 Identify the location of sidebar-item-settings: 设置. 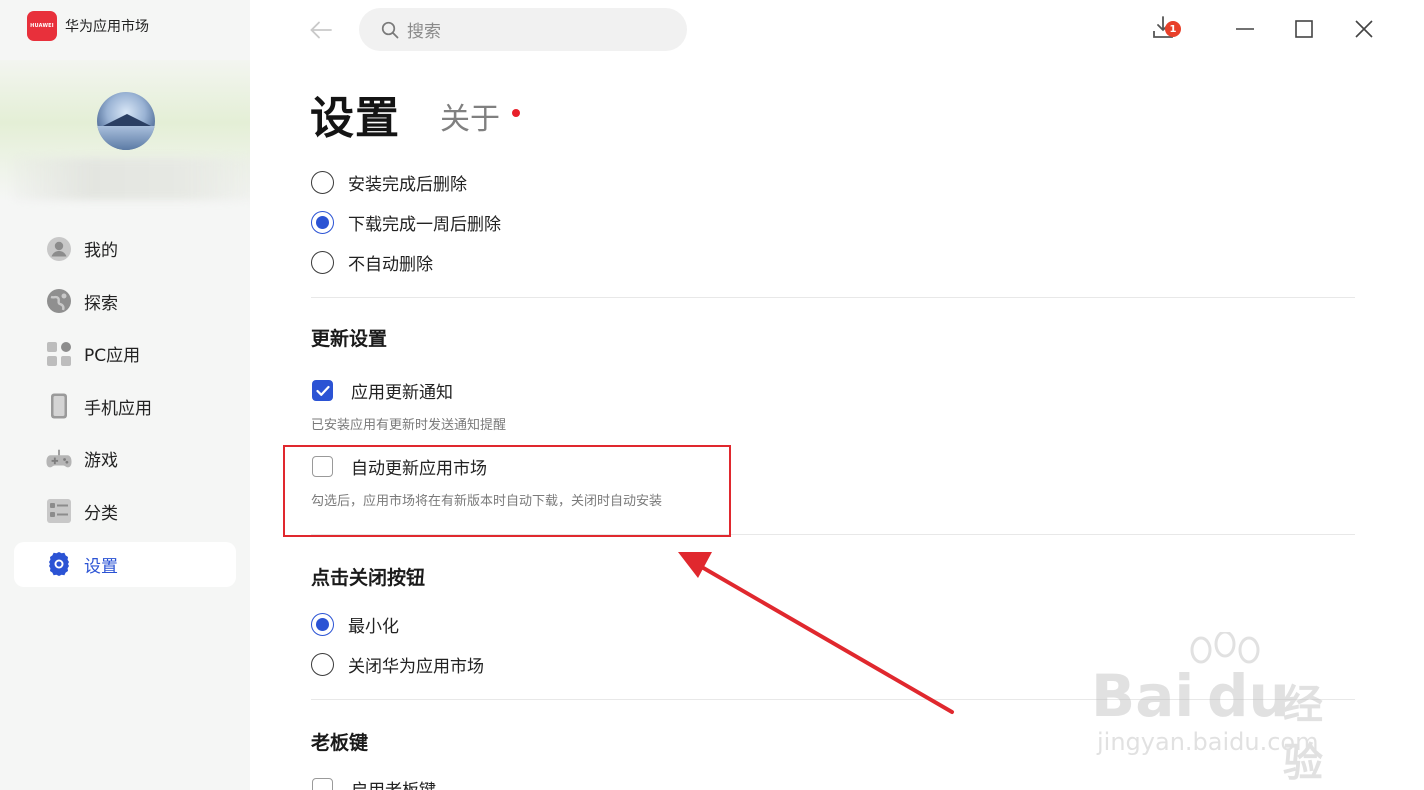
(125, 564).